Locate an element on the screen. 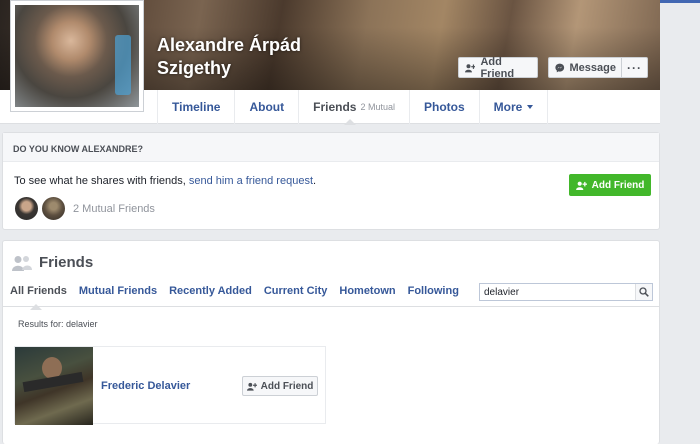  add-friend-button-result: Add Friend is located at coordinates (280, 386).